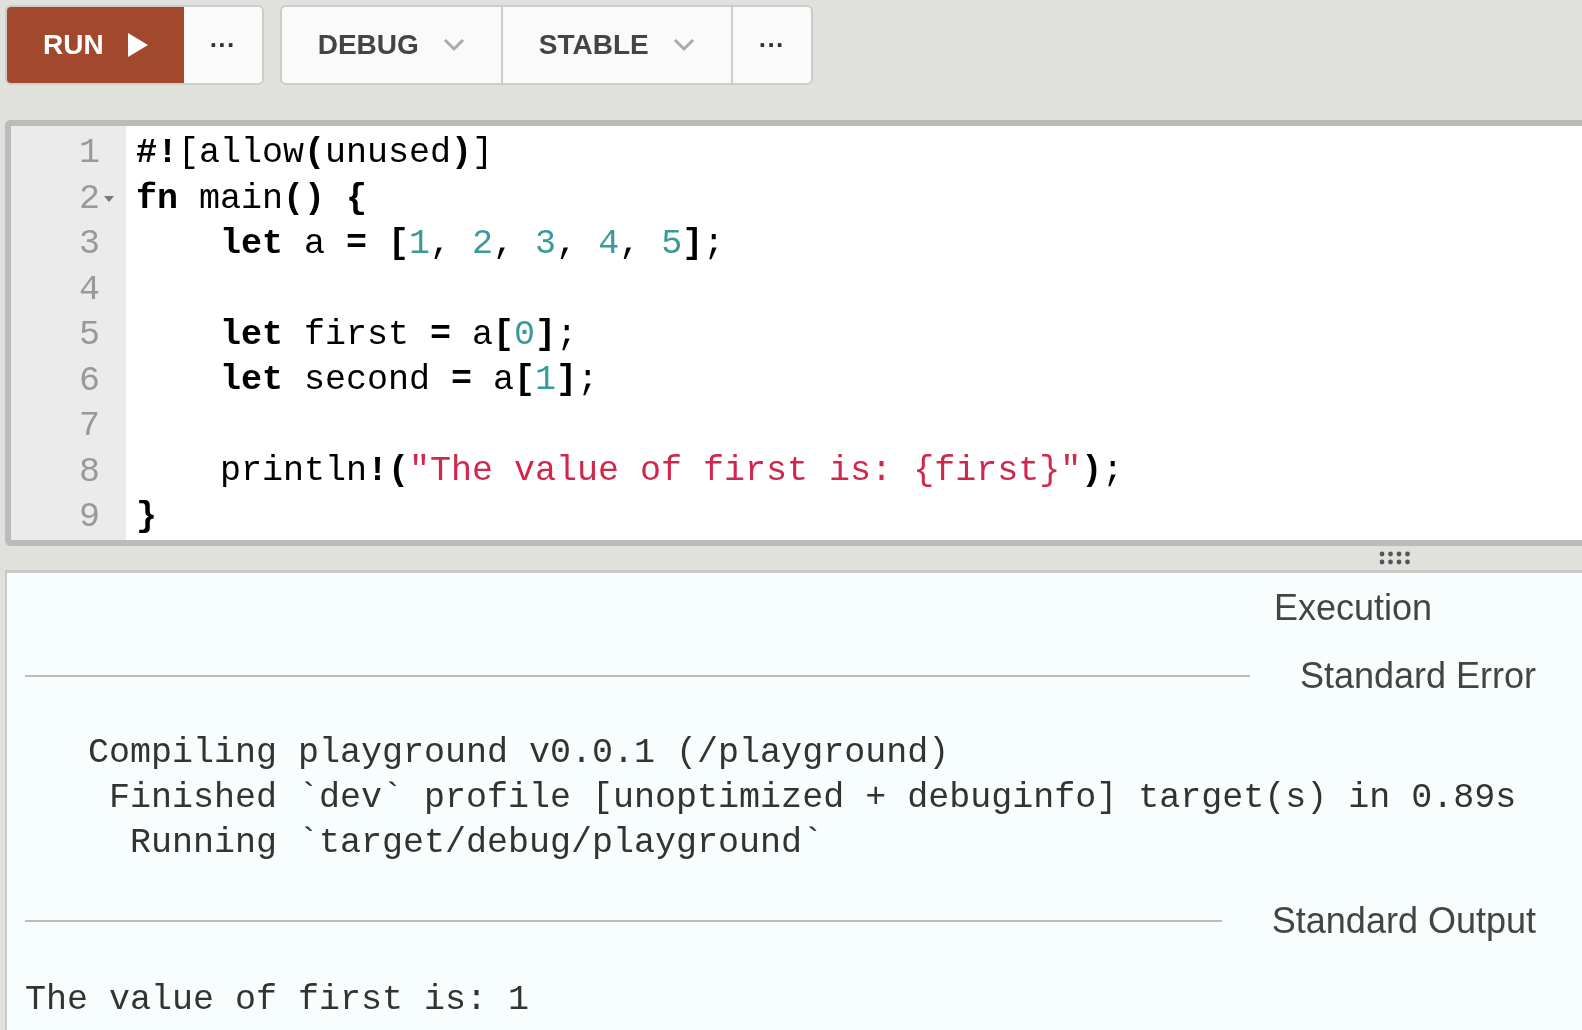  Describe the element at coordinates (89, 426) in the screenshot. I see `line-number: 7` at that location.